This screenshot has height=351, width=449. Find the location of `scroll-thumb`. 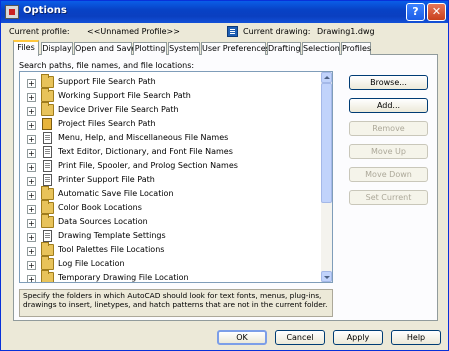

scroll-thumb is located at coordinates (326, 143).